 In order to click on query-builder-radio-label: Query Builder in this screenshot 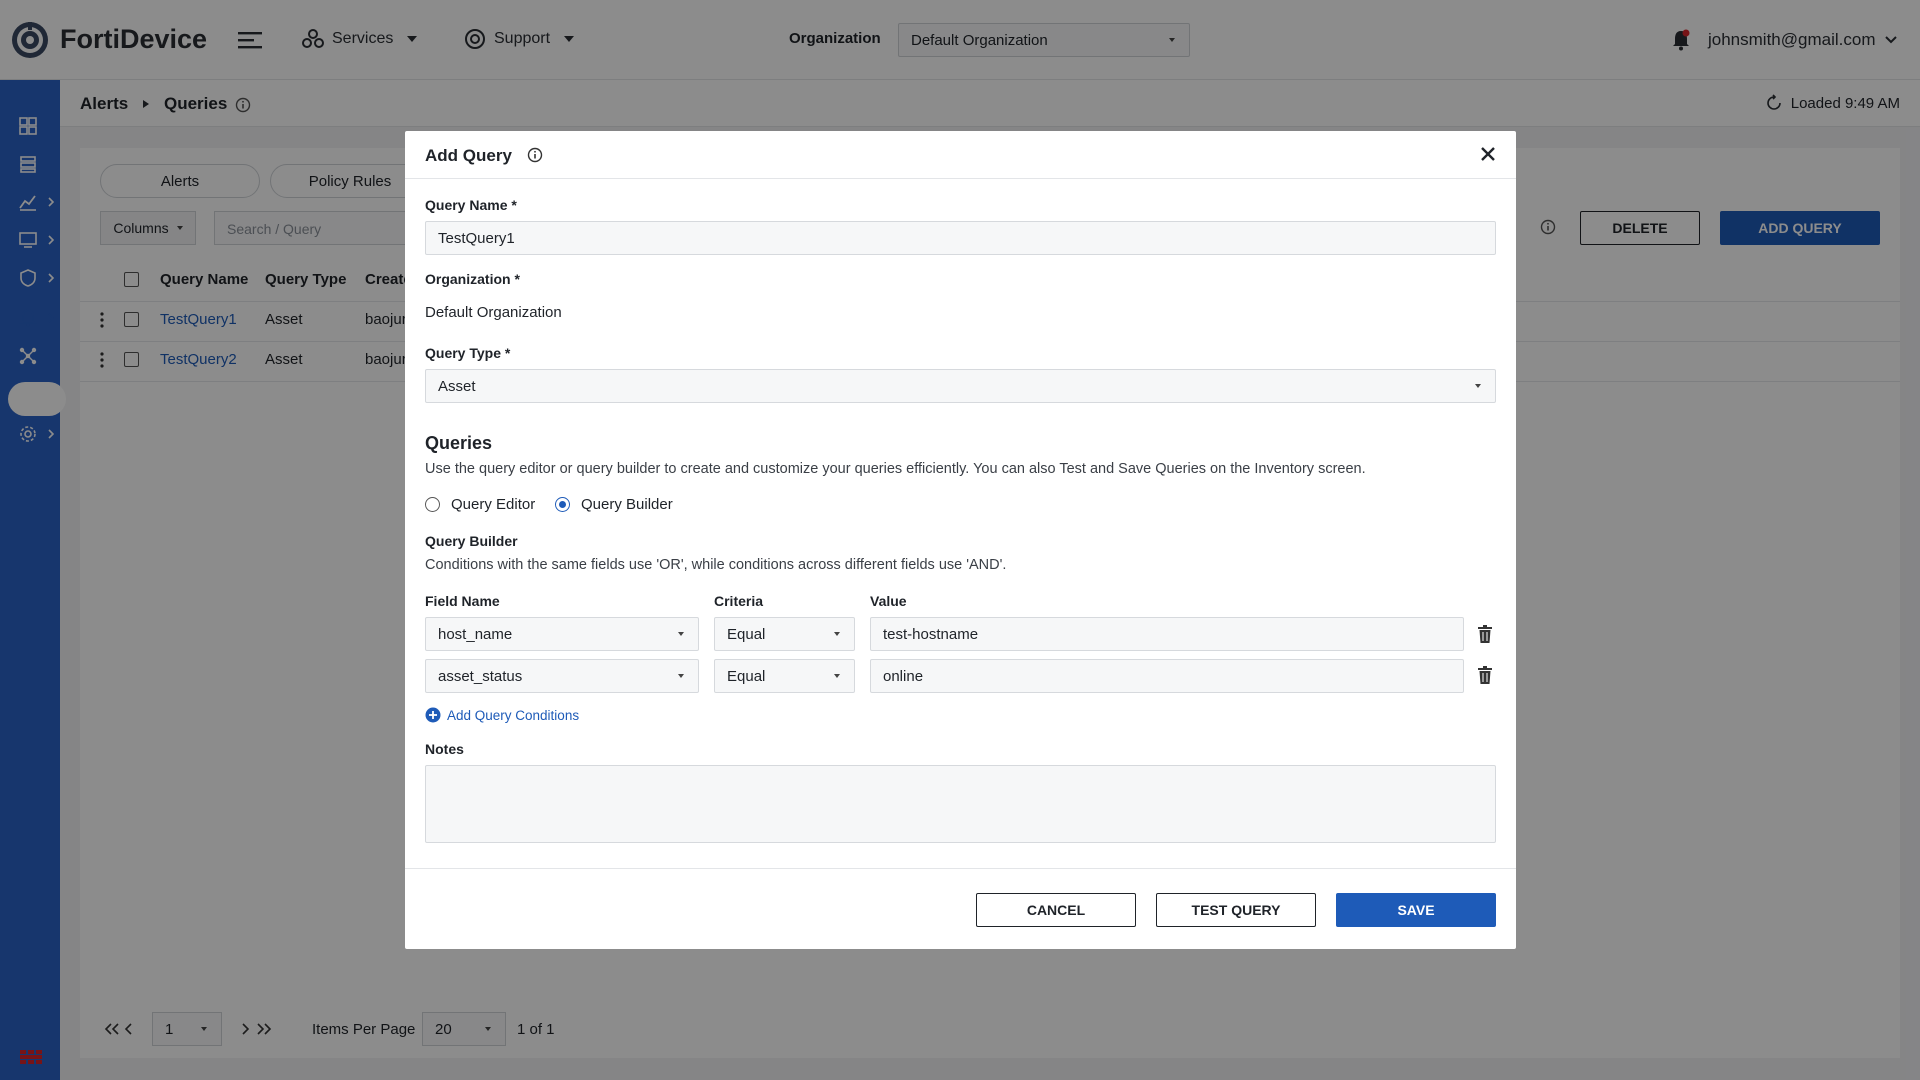, I will do `click(627, 504)`.